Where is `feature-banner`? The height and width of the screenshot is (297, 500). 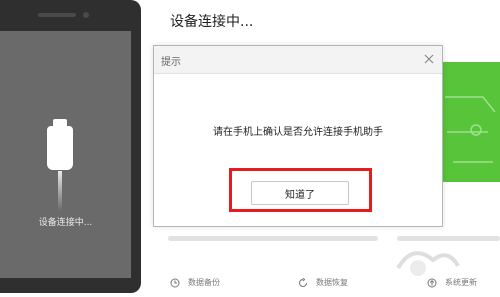 feature-banner is located at coordinates (471, 122).